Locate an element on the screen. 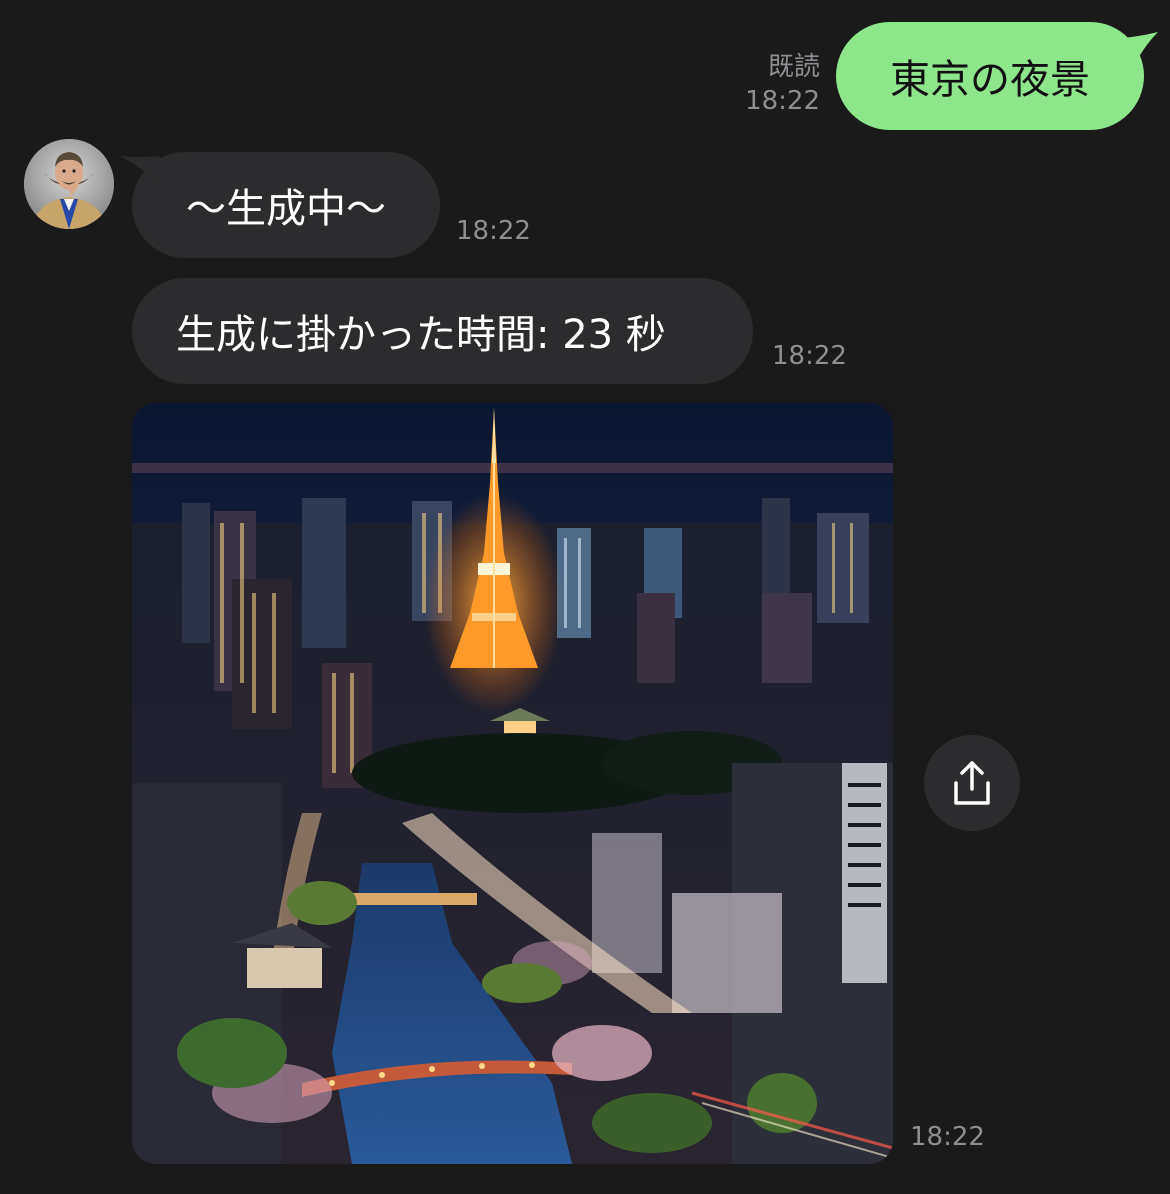 Image resolution: width=1170 pixels, height=1194 pixels. incoming-message-bubble: 生成に掛かった時間: 23 秒 is located at coordinates (442, 331).